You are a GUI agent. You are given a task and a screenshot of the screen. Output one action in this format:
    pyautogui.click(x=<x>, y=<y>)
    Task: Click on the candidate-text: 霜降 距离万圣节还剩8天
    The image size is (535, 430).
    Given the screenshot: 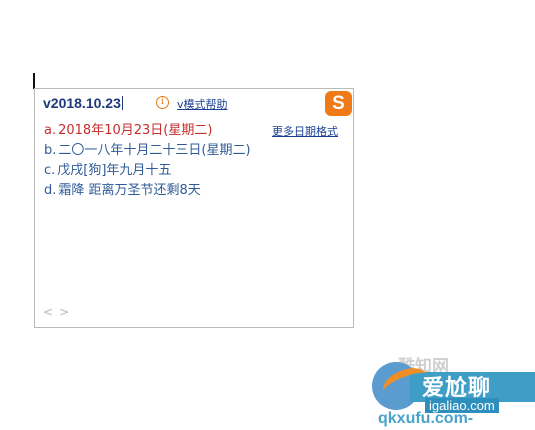 What is the action you would take?
    pyautogui.click(x=129, y=190)
    